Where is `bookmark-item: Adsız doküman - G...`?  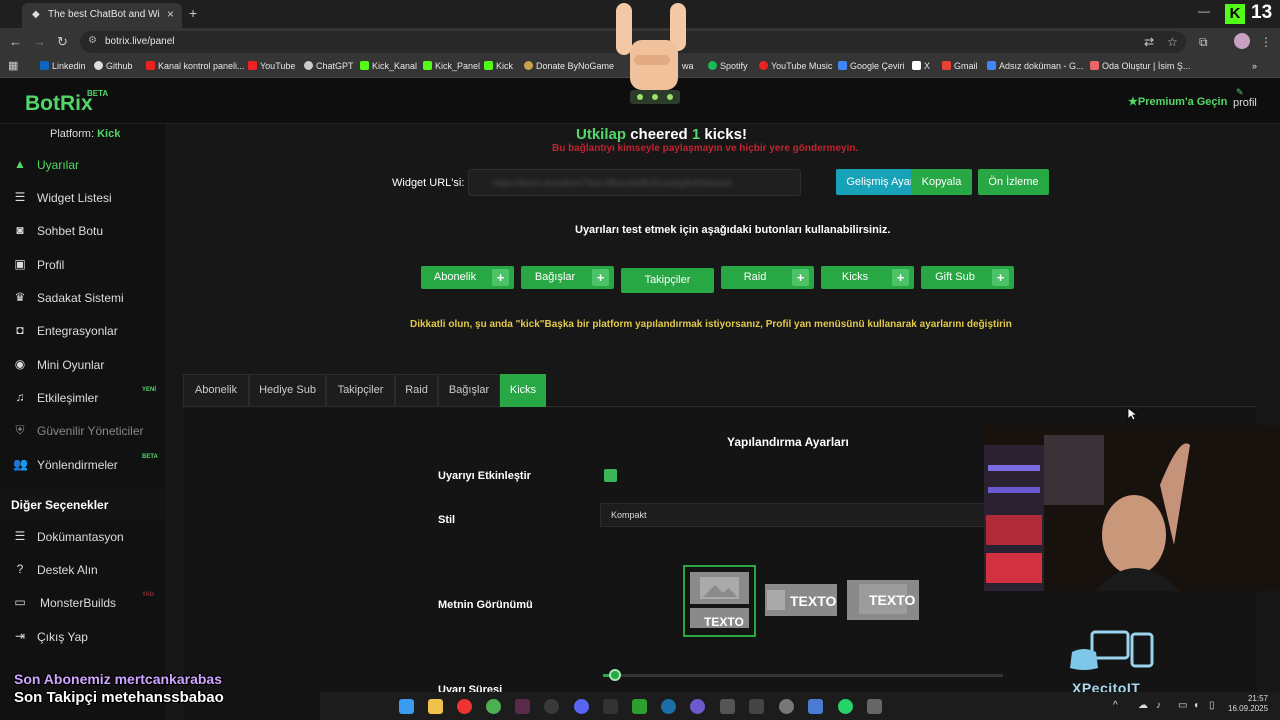
bookmark-item: Adsız doküman - G... is located at coordinates (1035, 66).